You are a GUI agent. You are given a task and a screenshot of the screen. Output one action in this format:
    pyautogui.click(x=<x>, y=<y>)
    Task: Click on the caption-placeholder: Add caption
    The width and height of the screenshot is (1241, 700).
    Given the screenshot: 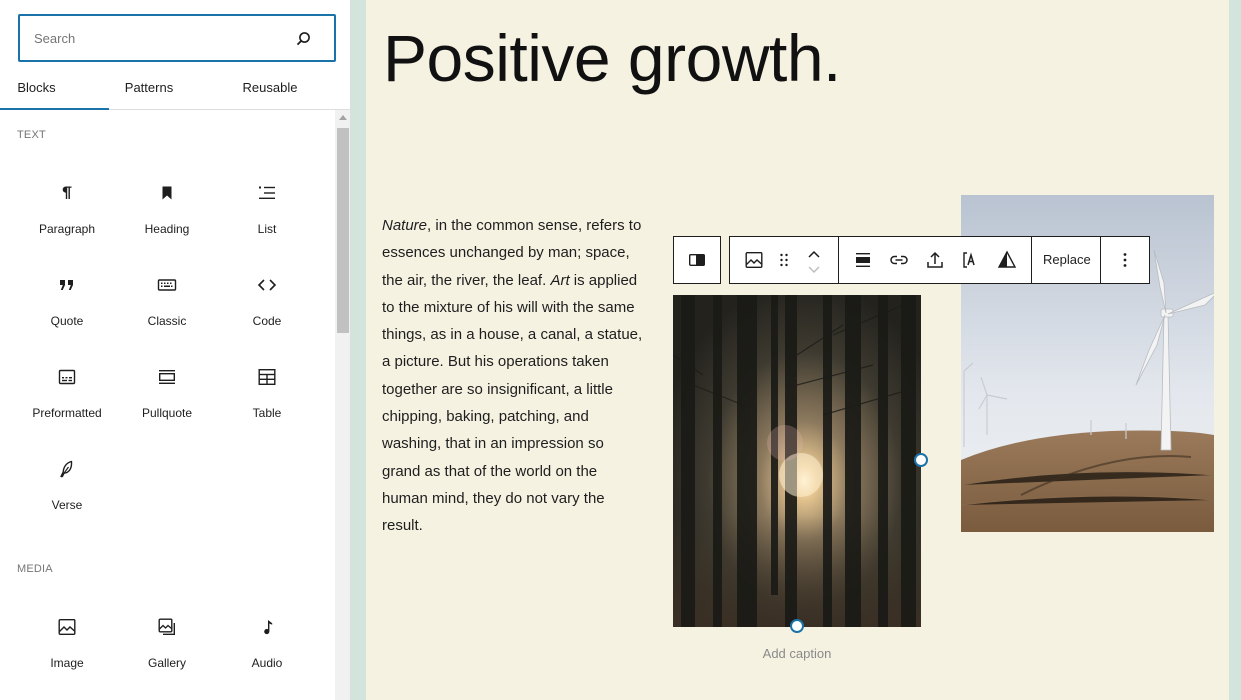 What is the action you would take?
    pyautogui.click(x=797, y=653)
    